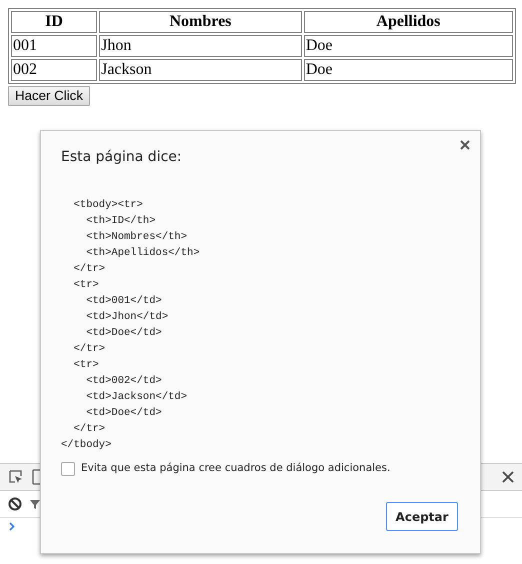 The width and height of the screenshot is (522, 564). What do you see at coordinates (54, 22) in the screenshot?
I see `column-header: ID` at bounding box center [54, 22].